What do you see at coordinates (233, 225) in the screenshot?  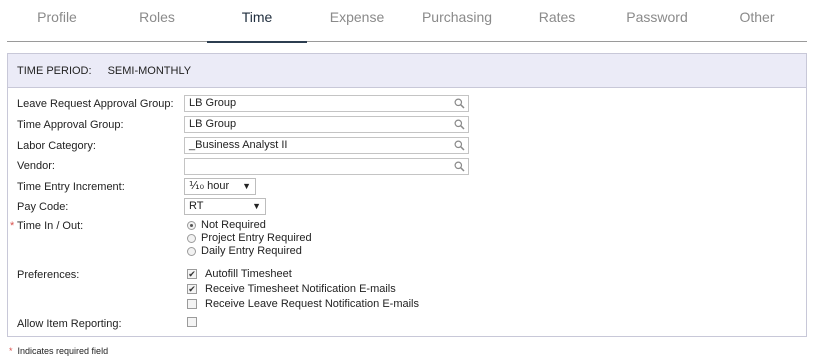 I see `radio-label: Not Required` at bounding box center [233, 225].